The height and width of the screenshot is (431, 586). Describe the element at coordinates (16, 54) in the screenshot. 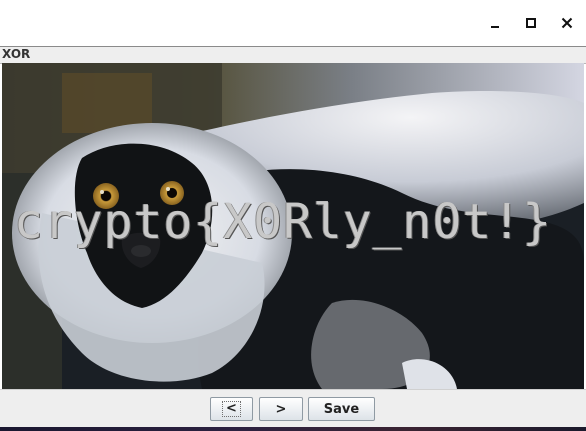

I see `panel-title: XOR` at that location.